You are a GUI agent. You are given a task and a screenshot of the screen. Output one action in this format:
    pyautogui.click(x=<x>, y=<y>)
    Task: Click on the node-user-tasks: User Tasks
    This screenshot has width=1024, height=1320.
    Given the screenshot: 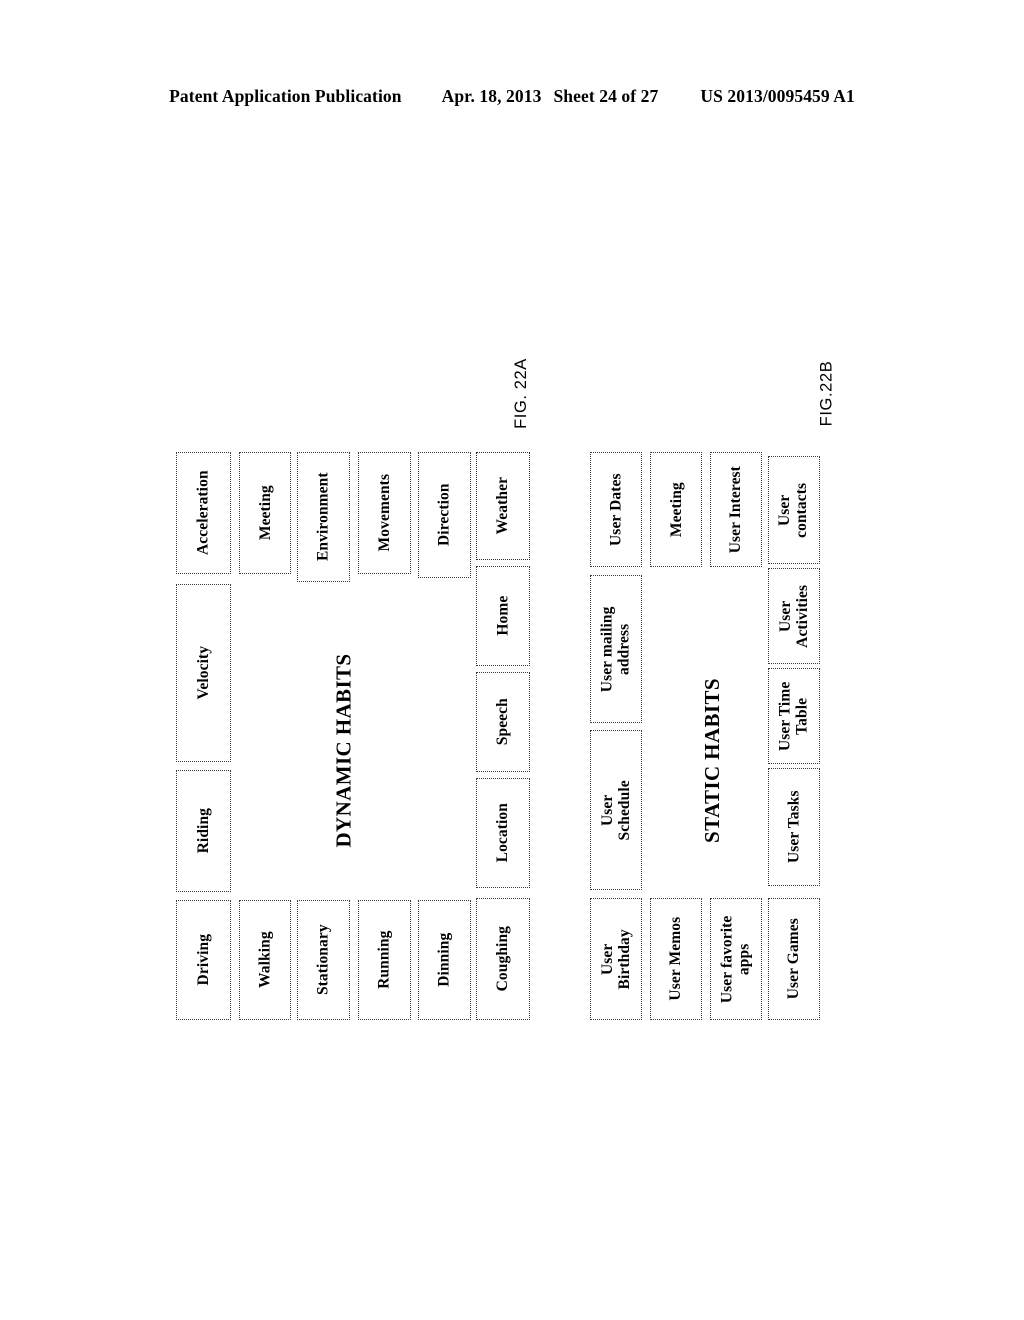 What is the action you would take?
    pyautogui.click(x=794, y=827)
    